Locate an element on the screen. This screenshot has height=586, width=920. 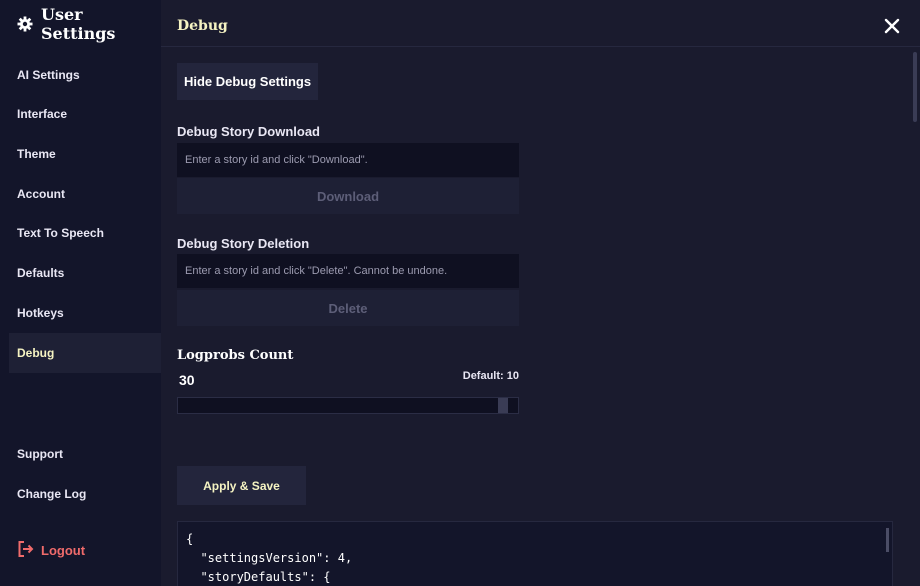
logprobs-count-value: 30 is located at coordinates (187, 380).